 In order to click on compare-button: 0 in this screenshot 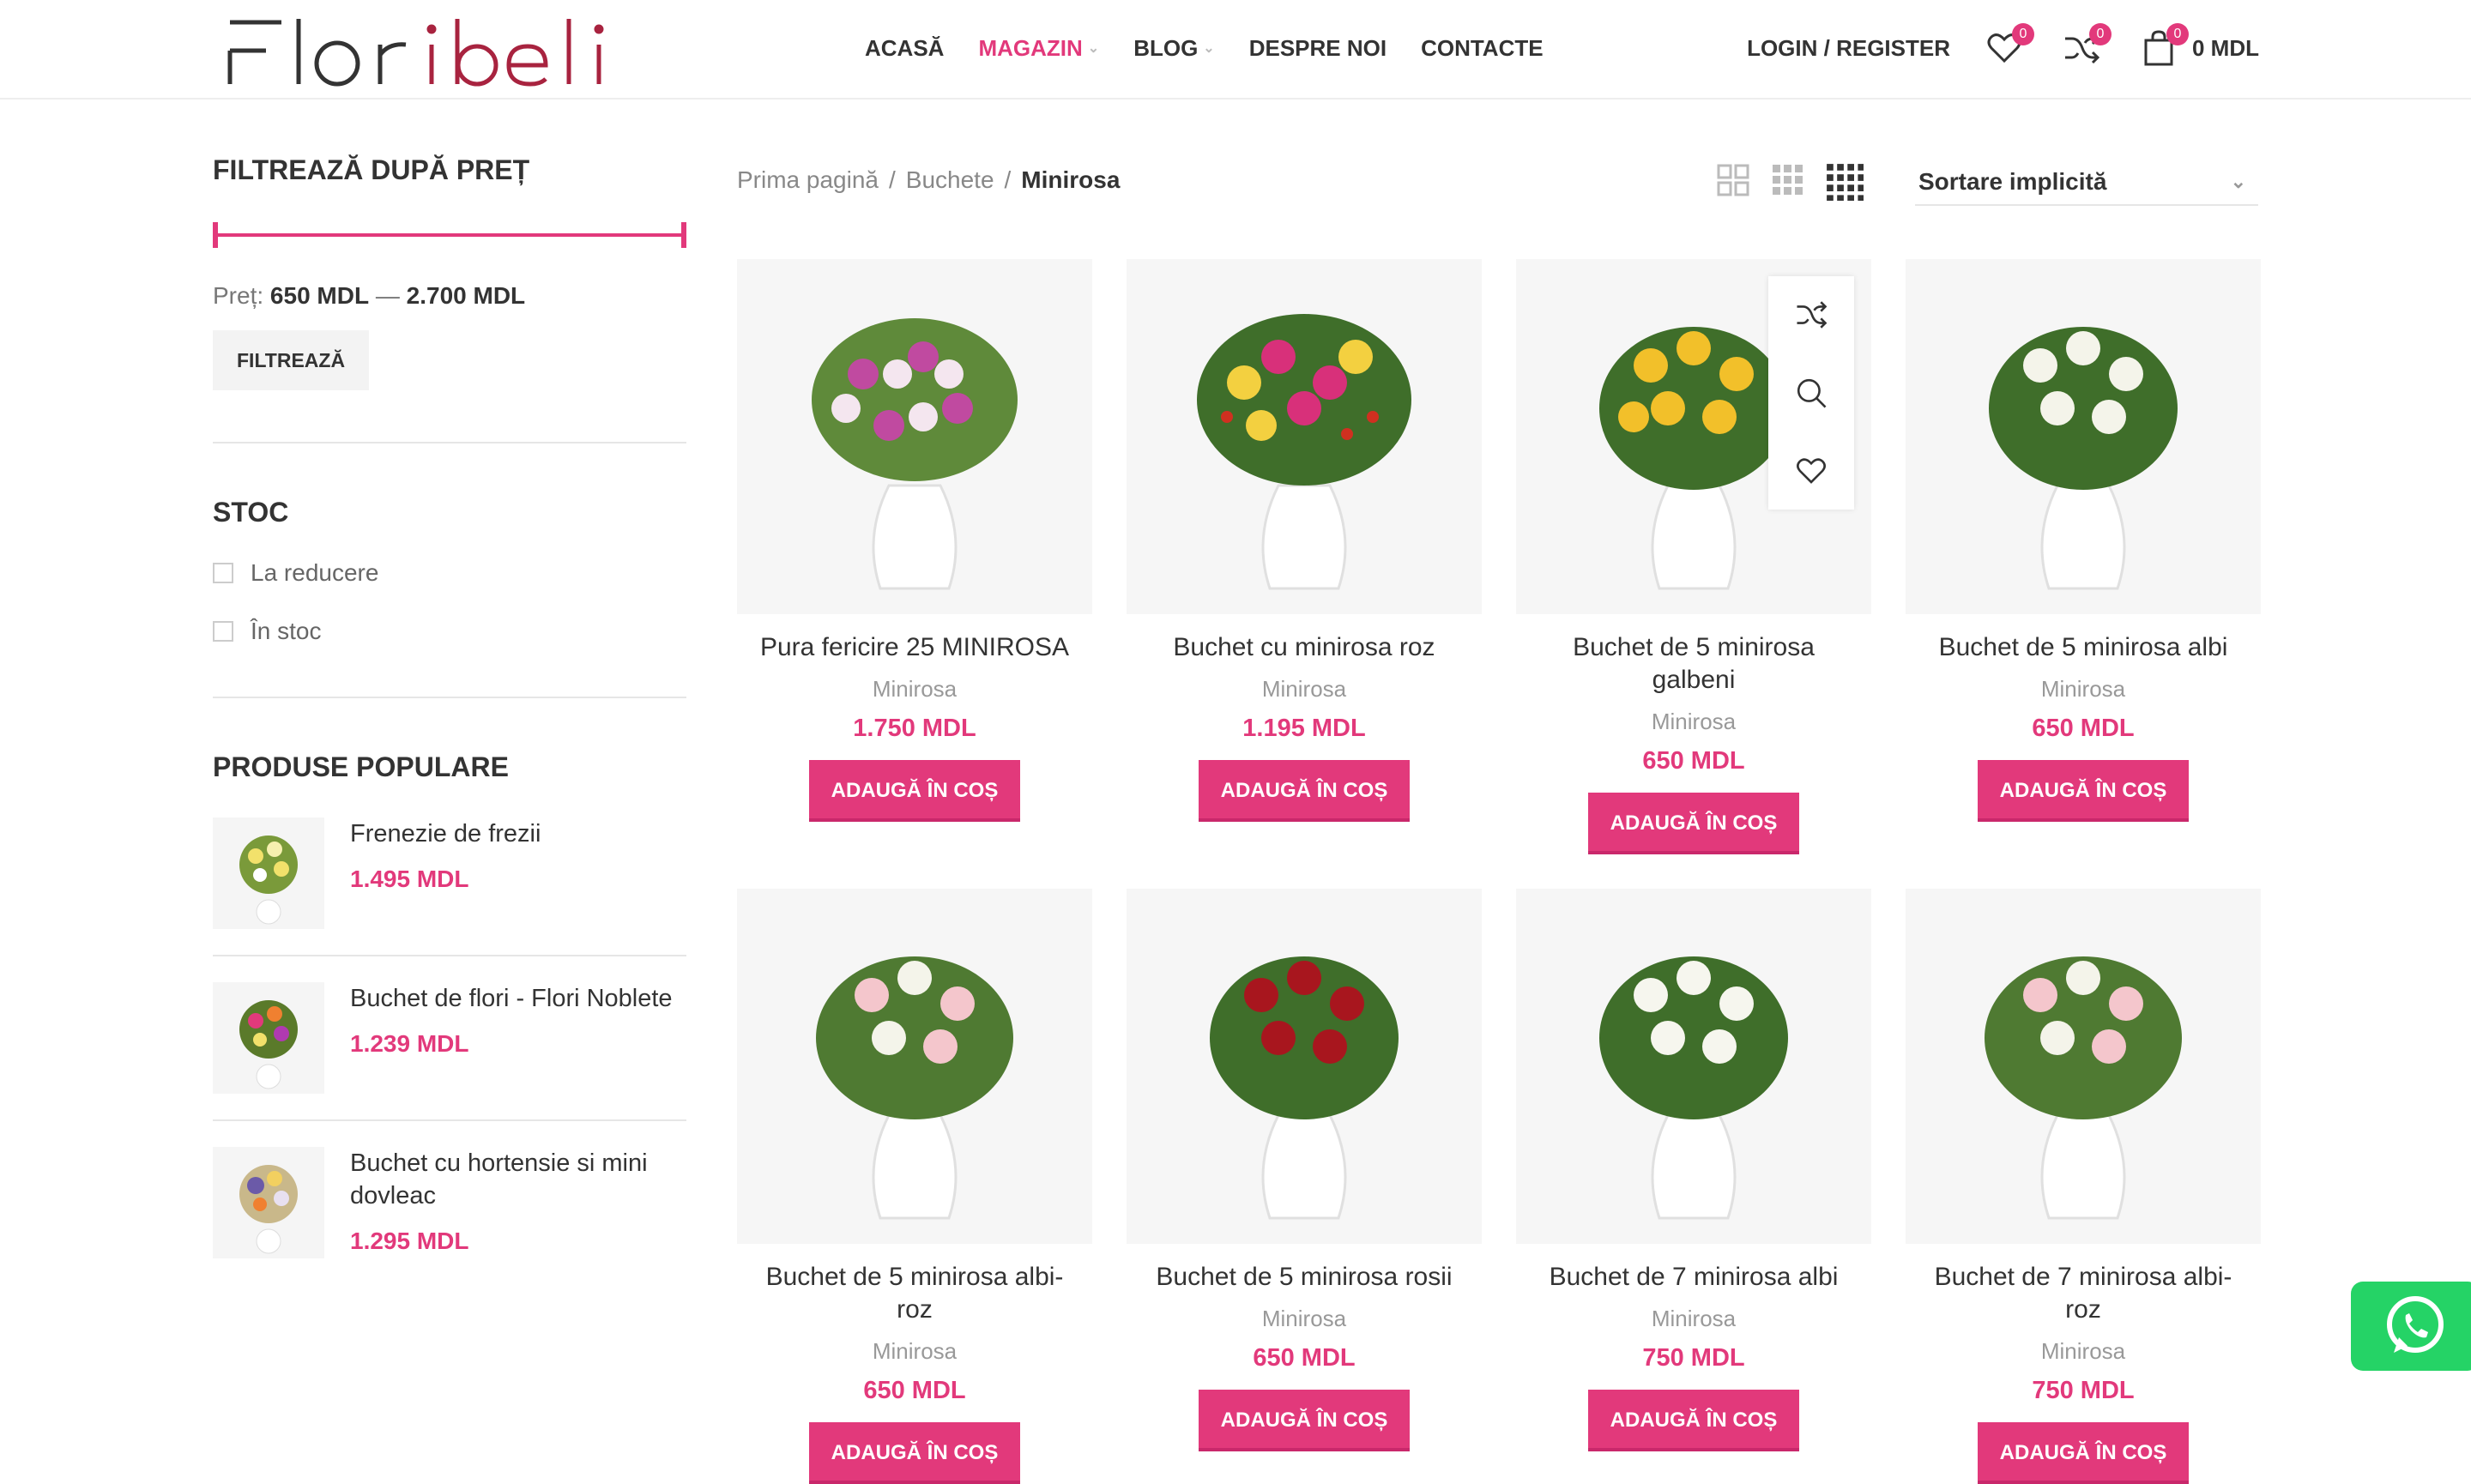, I will do `click(2087, 45)`.